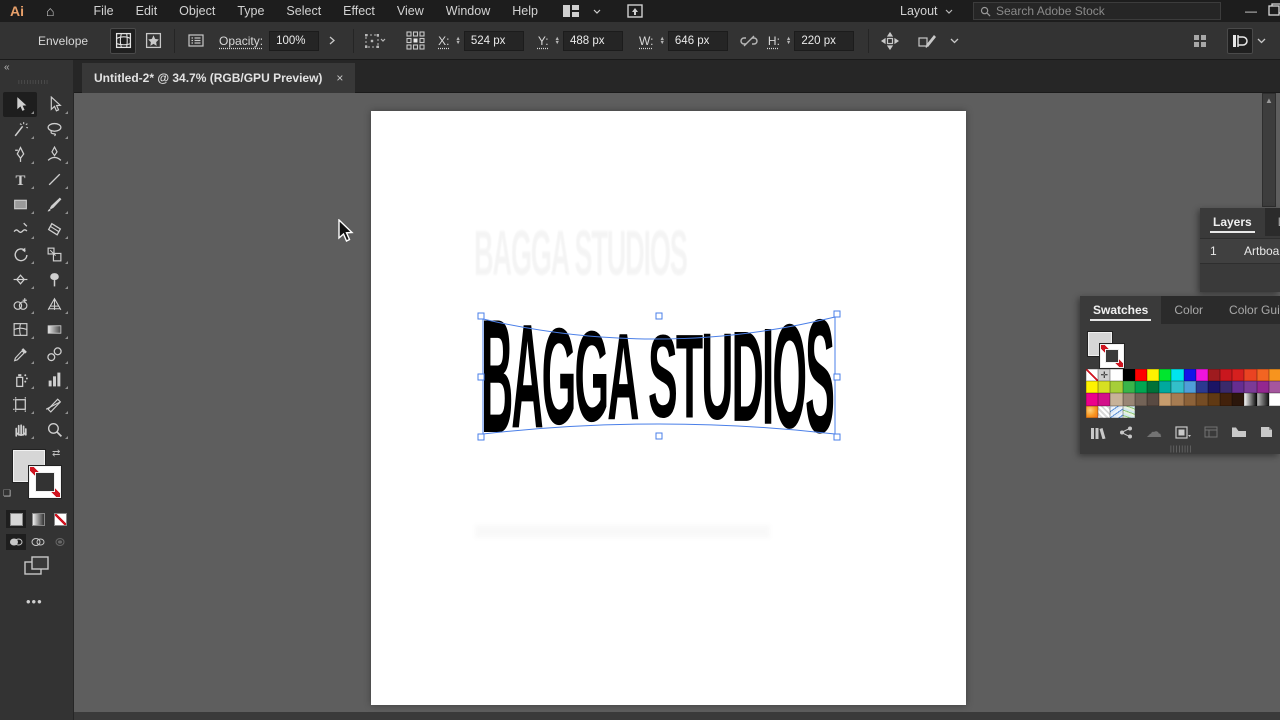 The image size is (1280, 720). I want to click on search-input: Search Adobe Stock, so click(1097, 11).